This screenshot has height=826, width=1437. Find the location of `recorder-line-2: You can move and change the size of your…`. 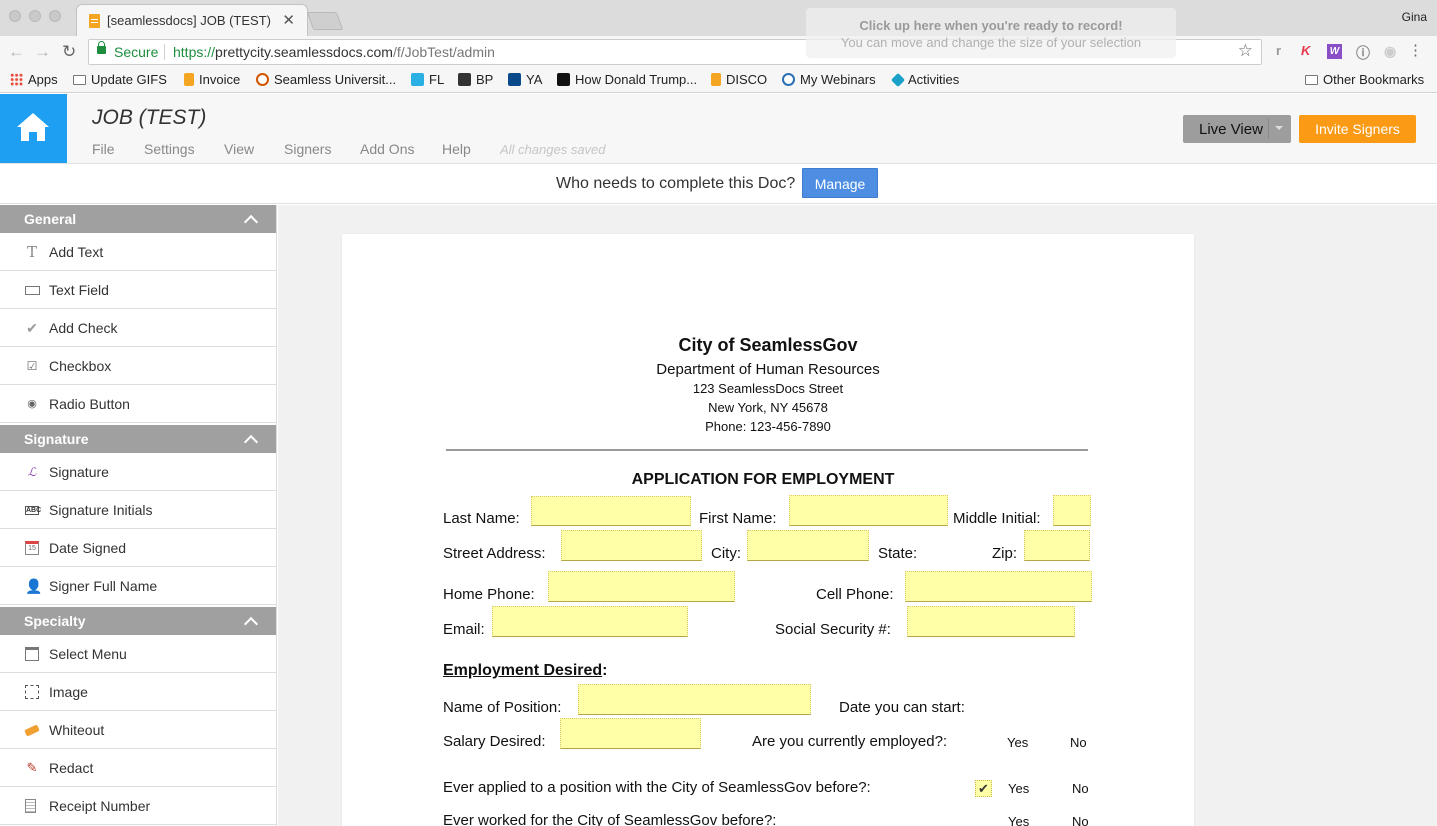

recorder-line-2: You can move and change the size of your… is located at coordinates (991, 42).